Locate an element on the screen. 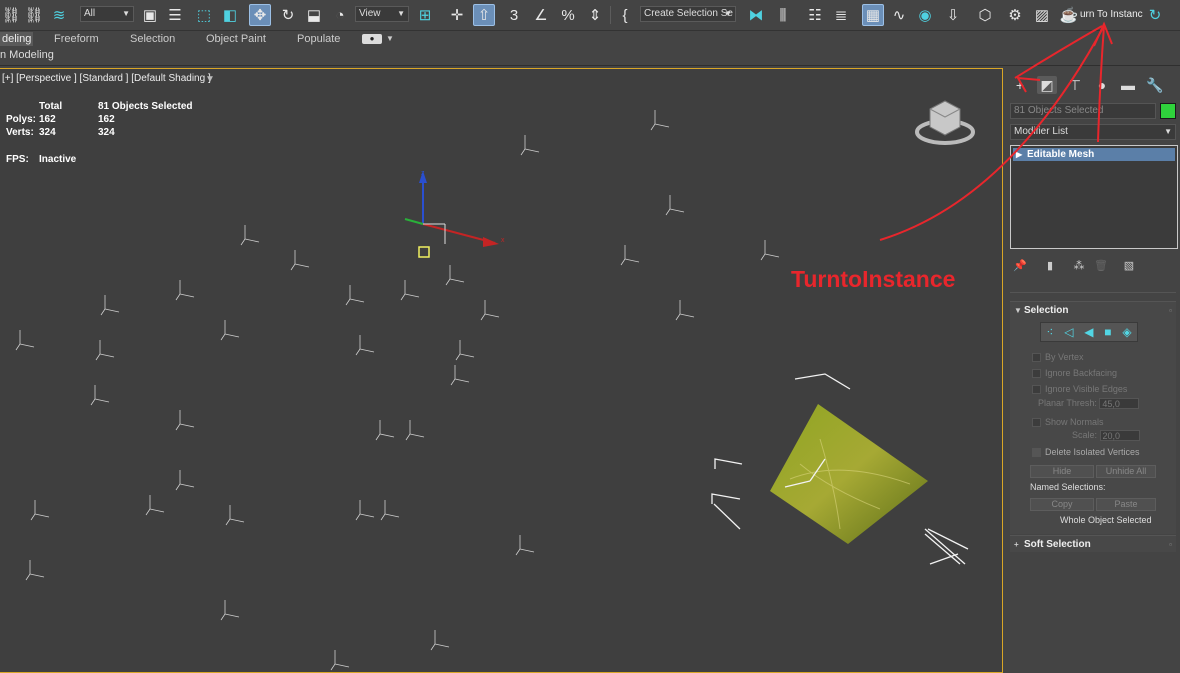  annotation-label: TurntoInstance is located at coordinates (873, 279).